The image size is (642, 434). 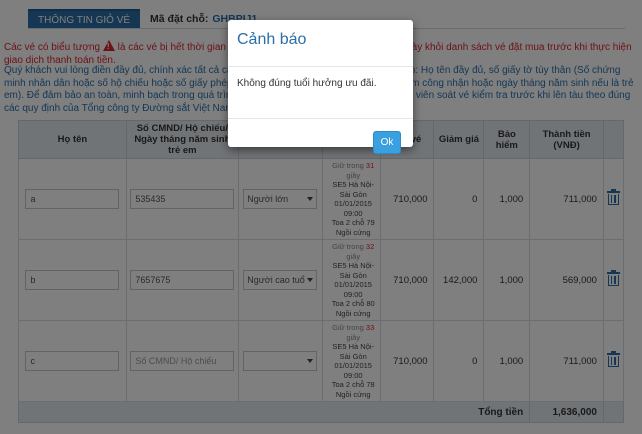 I want to click on dialog-title: Cảnh báo, so click(x=272, y=39).